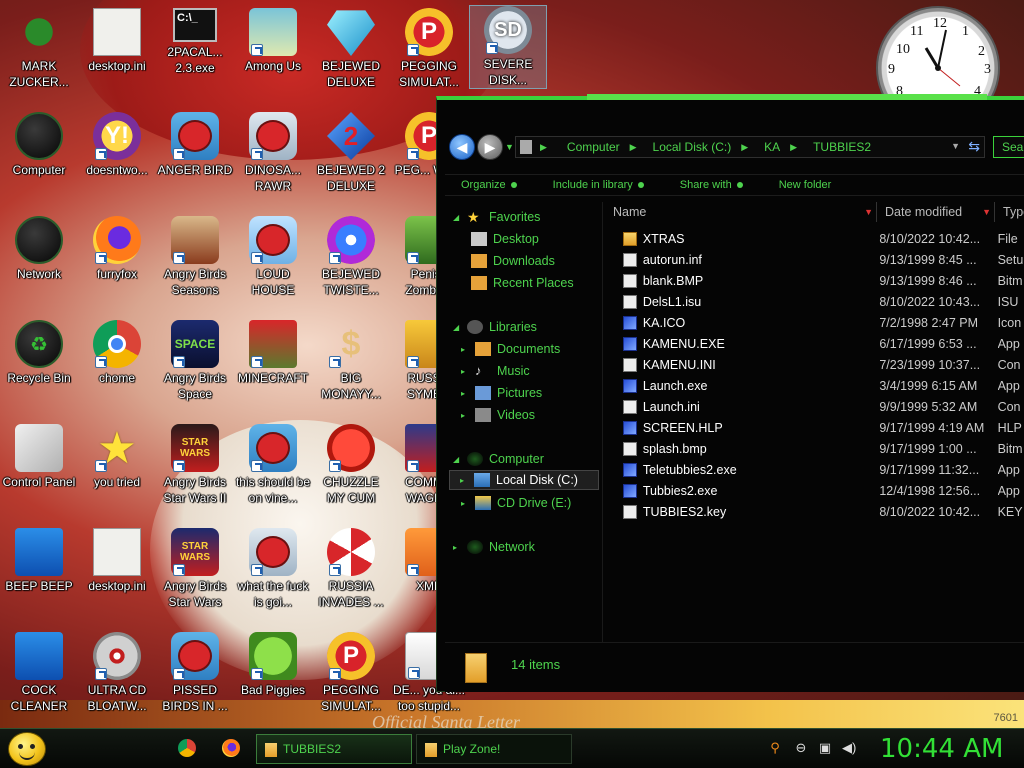 The image size is (1024, 768). Describe the element at coordinates (117, 457) in the screenshot. I see `desktop-icon: ★ you tried` at that location.